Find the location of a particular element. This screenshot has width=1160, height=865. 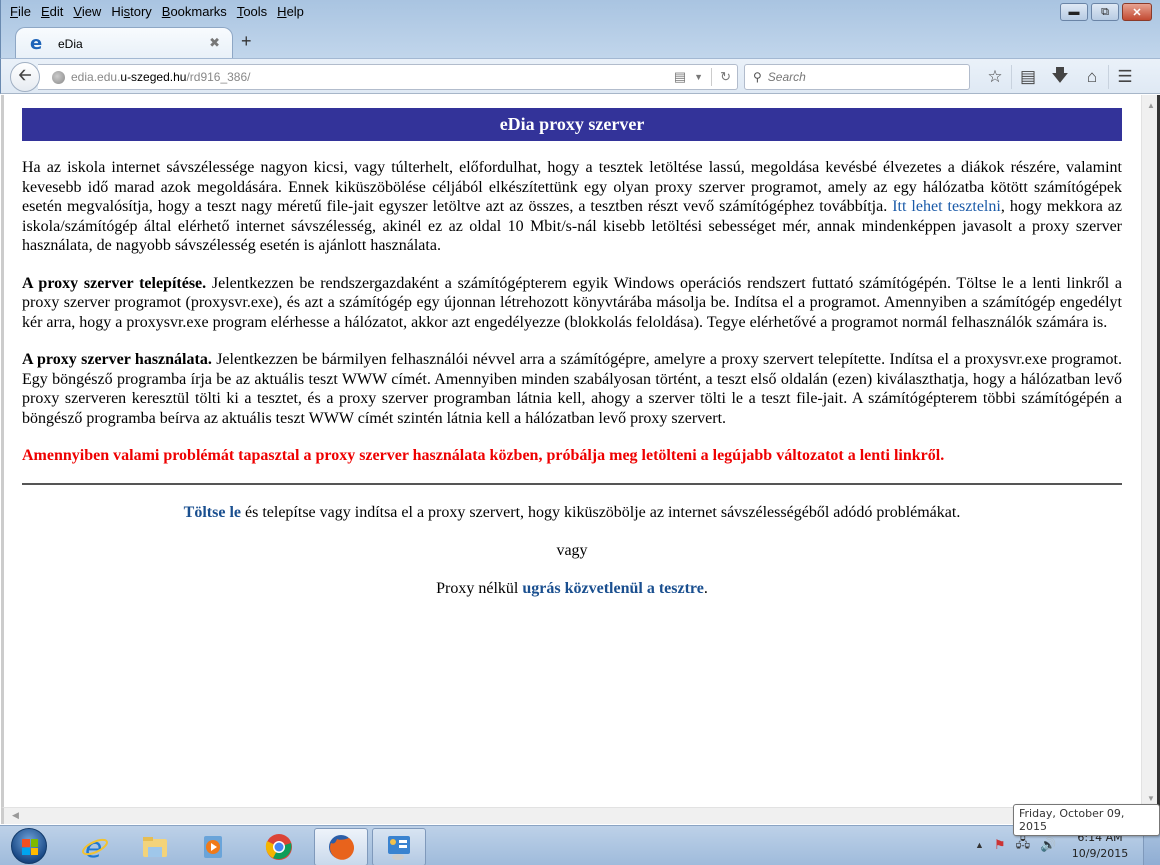

scroll-down-icon: ▼ is located at coordinates (1151, 798).